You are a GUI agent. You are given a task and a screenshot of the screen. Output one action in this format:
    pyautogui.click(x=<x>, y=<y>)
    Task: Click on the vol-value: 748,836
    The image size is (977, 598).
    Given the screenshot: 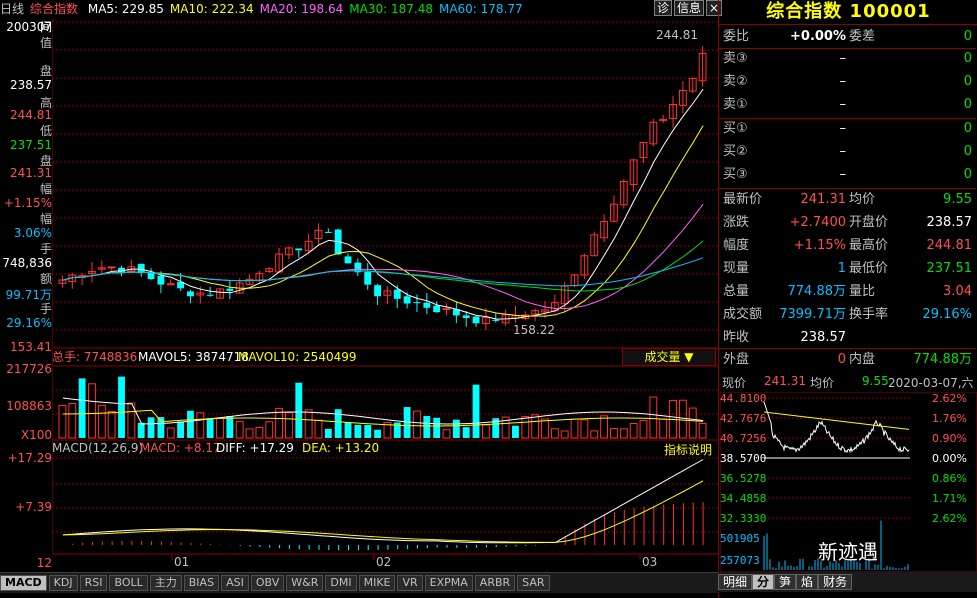 What is the action you would take?
    pyautogui.click(x=27, y=263)
    